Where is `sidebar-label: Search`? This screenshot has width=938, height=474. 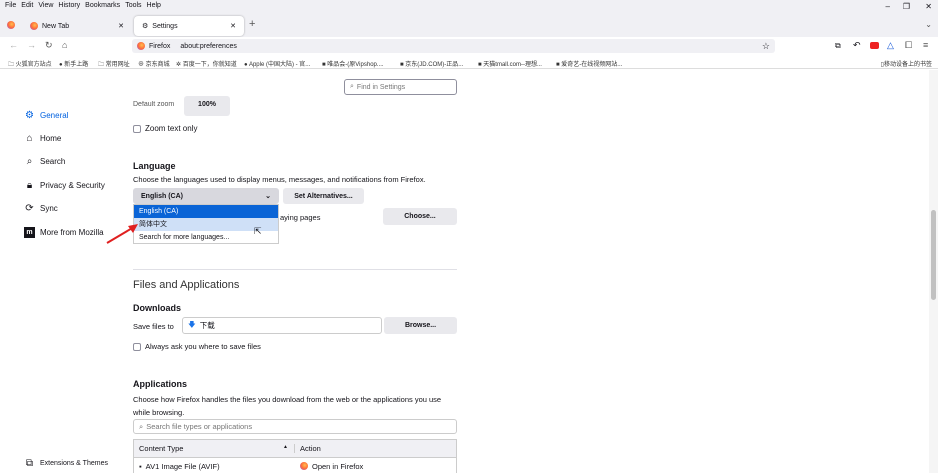
sidebar-label: Search is located at coordinates (53, 161).